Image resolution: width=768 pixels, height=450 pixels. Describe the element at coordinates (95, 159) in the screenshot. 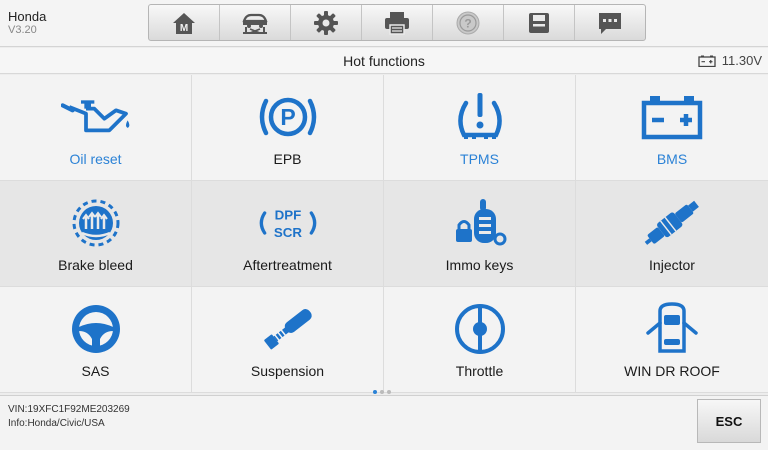

I see `function-label: Oil reset` at that location.